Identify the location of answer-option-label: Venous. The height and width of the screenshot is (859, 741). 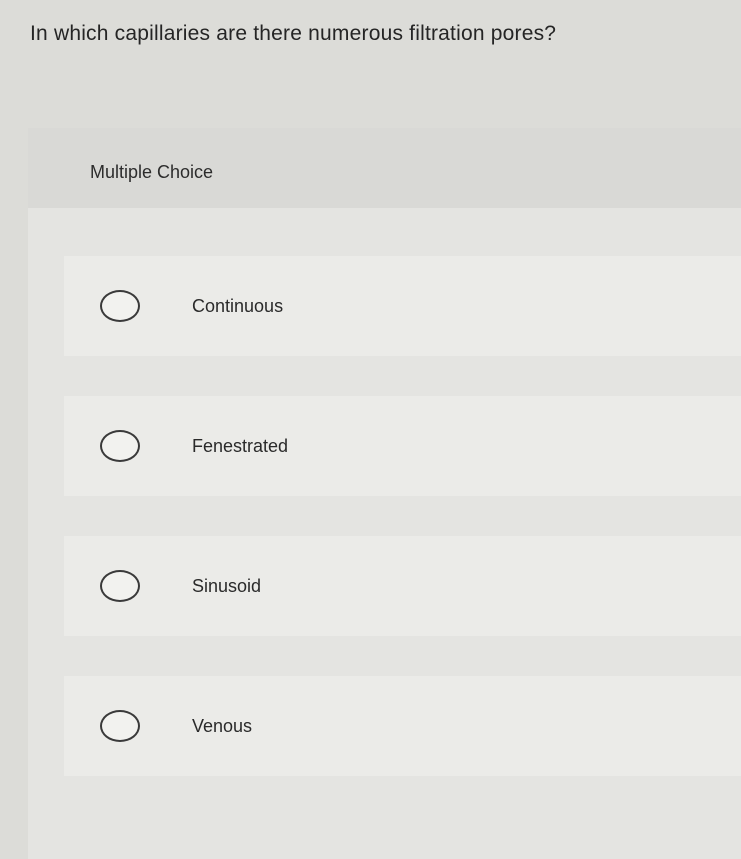
(222, 725).